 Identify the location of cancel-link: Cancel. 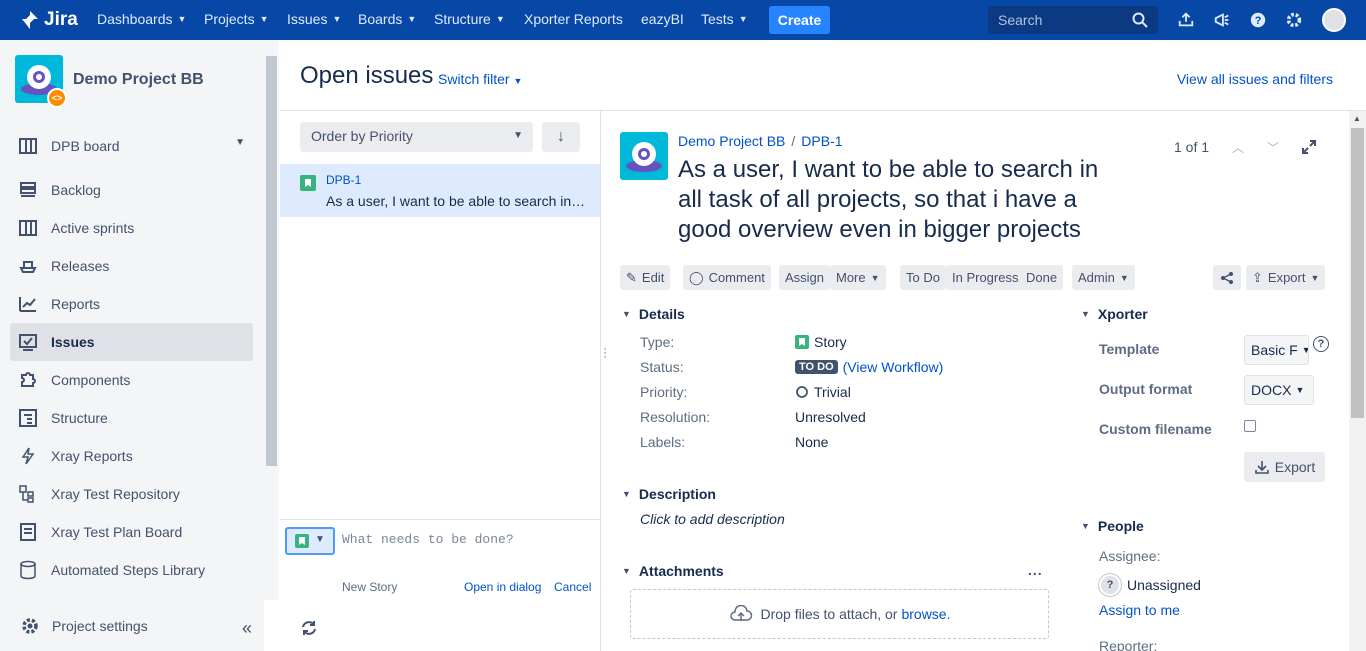
(572, 587).